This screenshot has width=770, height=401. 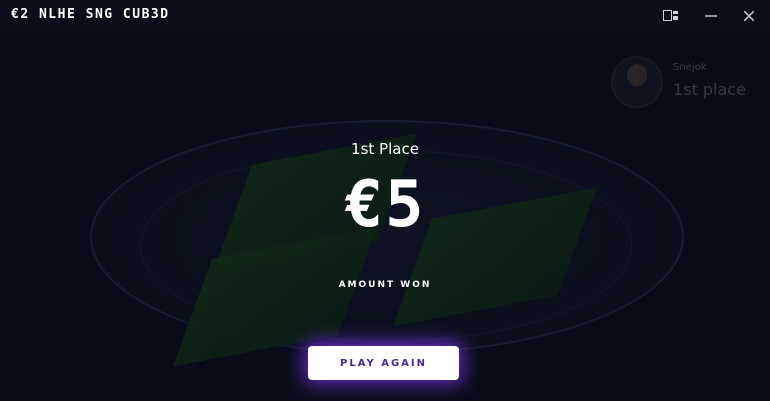 What do you see at coordinates (671, 16) in the screenshot?
I see `window-snap-icon` at bounding box center [671, 16].